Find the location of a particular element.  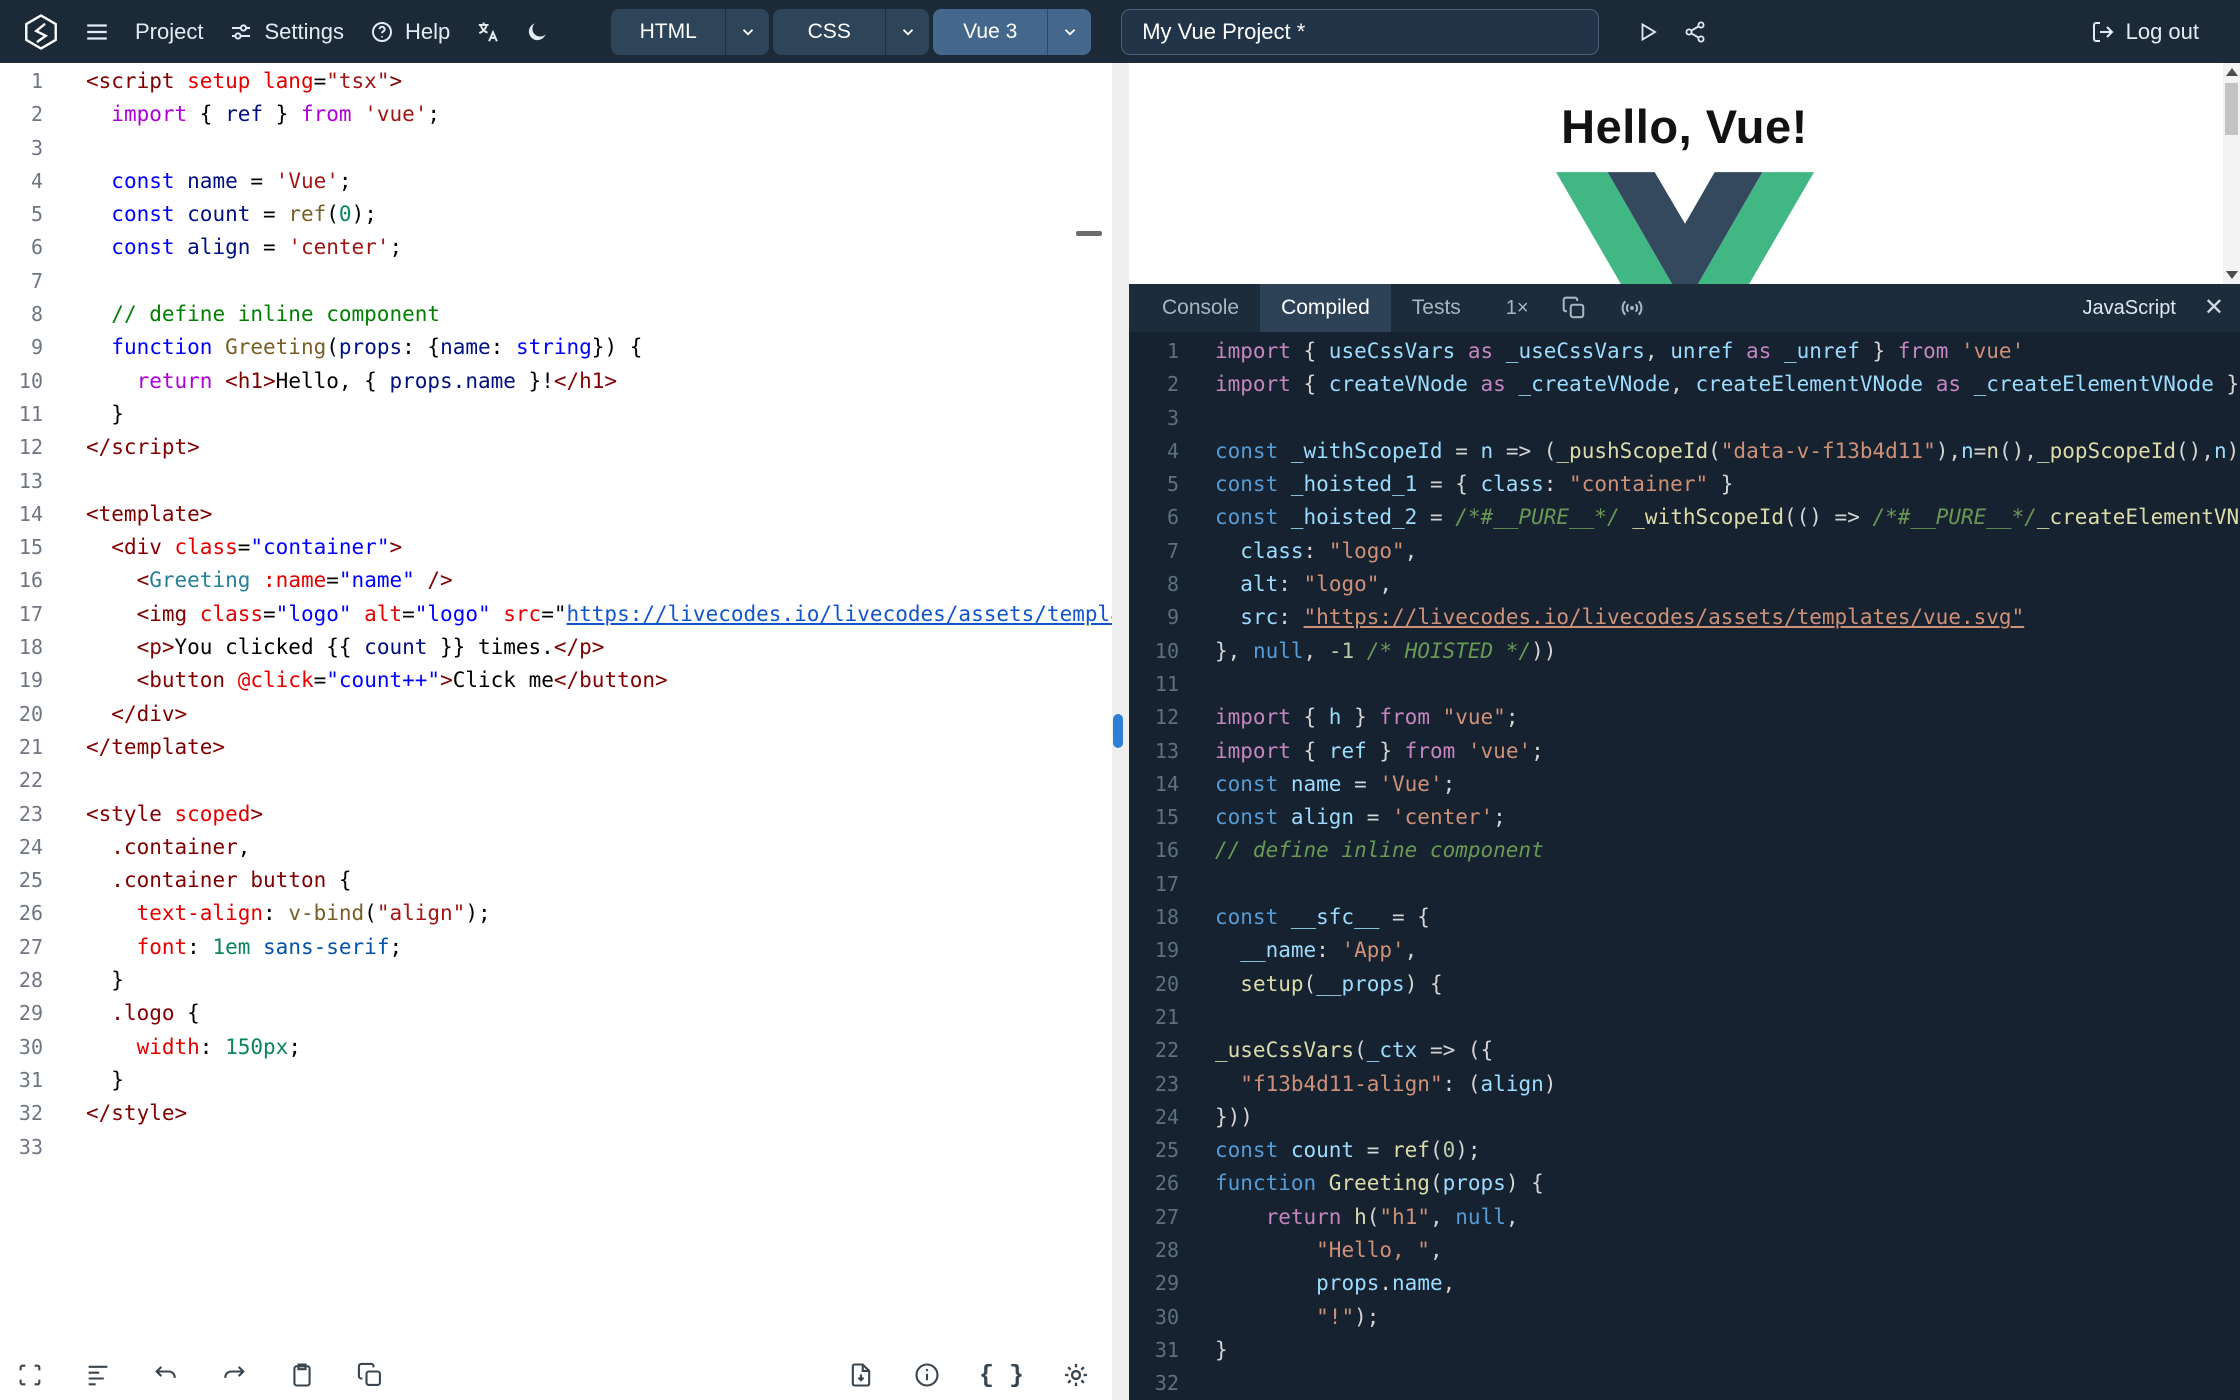

code-line: 30 "!"); is located at coordinates (1684, 1317).